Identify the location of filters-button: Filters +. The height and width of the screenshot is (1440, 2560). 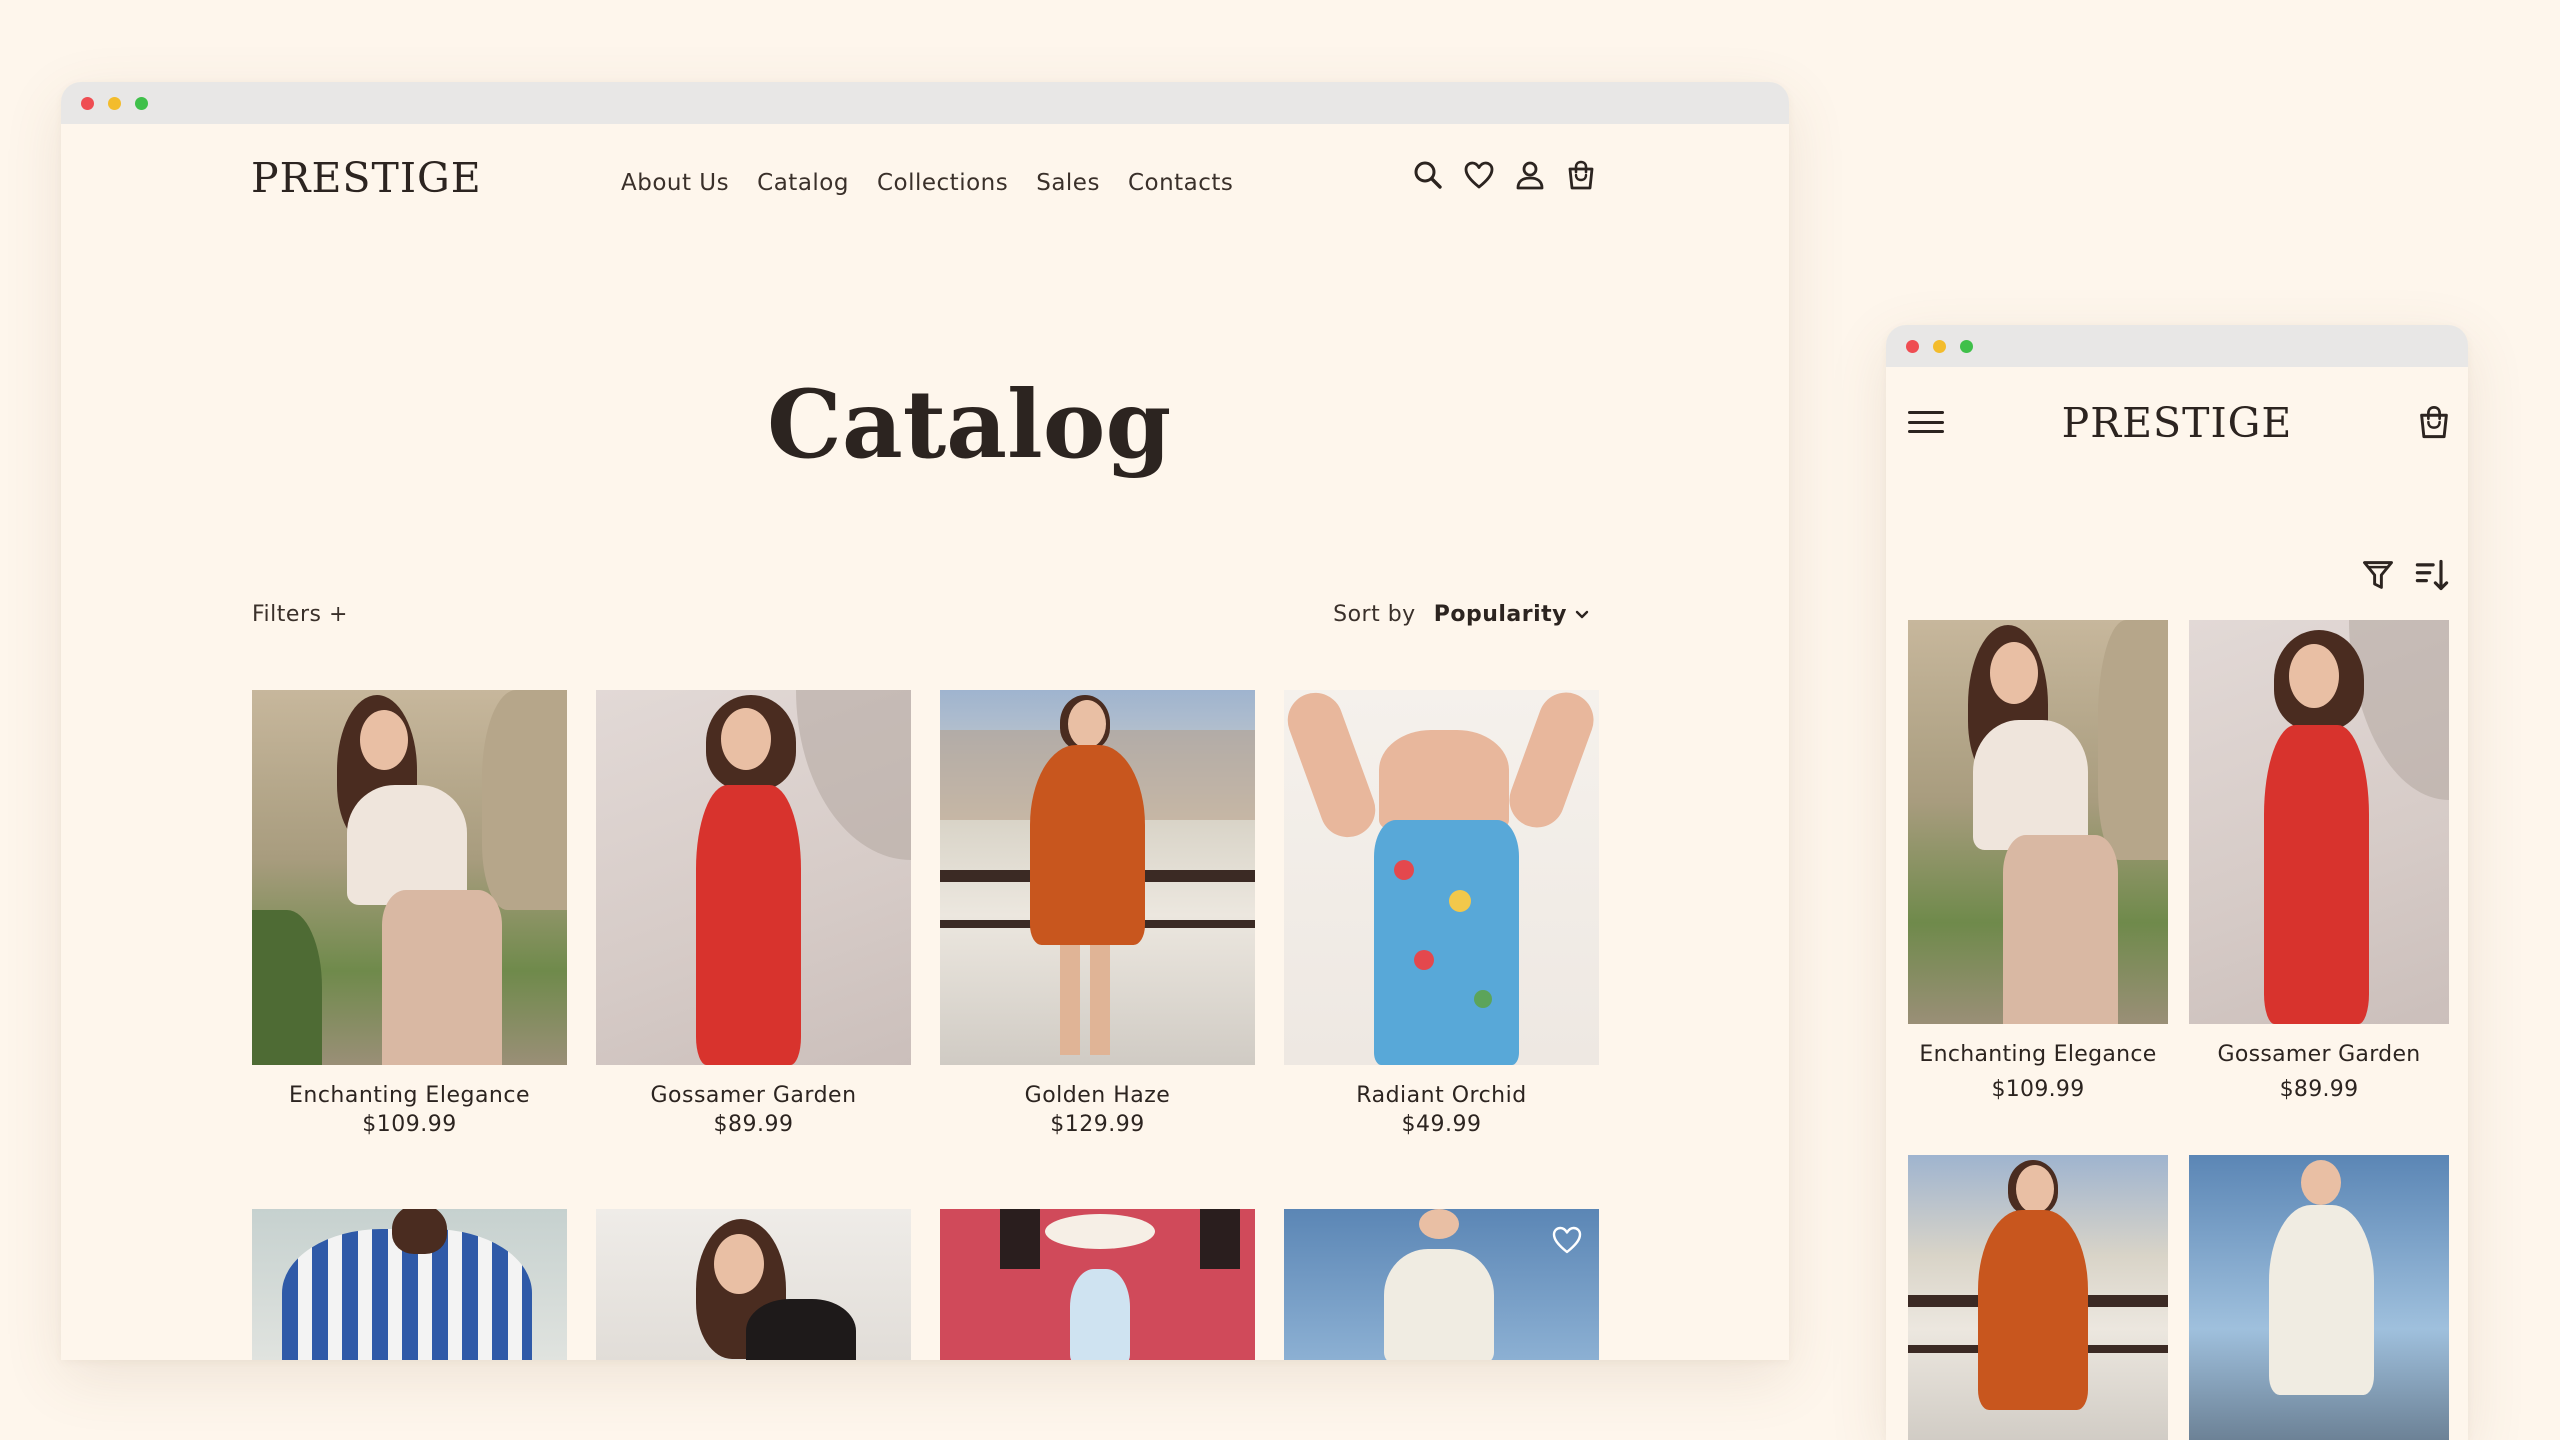
(300, 614).